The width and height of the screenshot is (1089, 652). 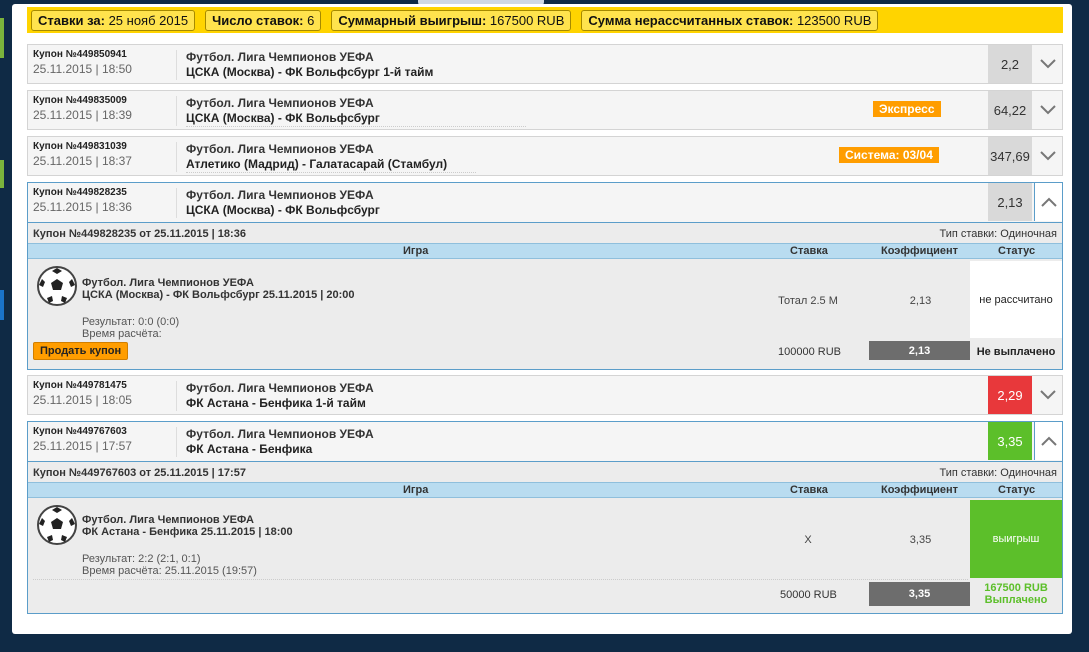 What do you see at coordinates (691, 20) in the screenshot?
I see `unsettled-label: Сумма нерассчитанных ставок:` at bounding box center [691, 20].